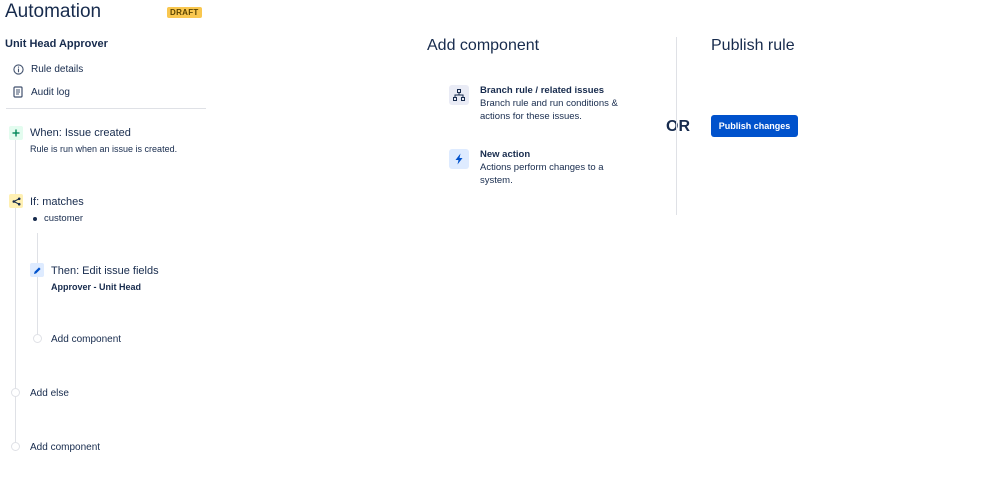  I want to click on publish-heading: Publish rule, so click(753, 45).